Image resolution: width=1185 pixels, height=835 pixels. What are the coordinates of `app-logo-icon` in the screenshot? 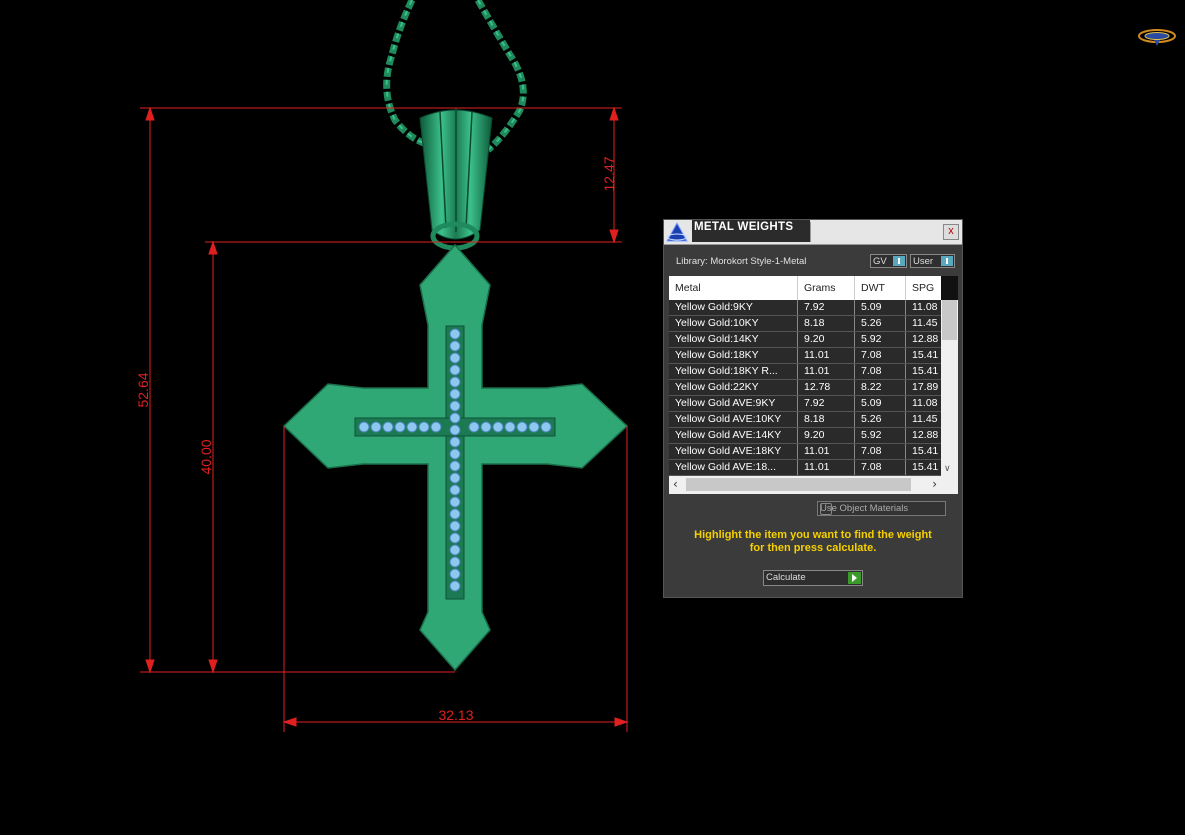 It's located at (1157, 37).